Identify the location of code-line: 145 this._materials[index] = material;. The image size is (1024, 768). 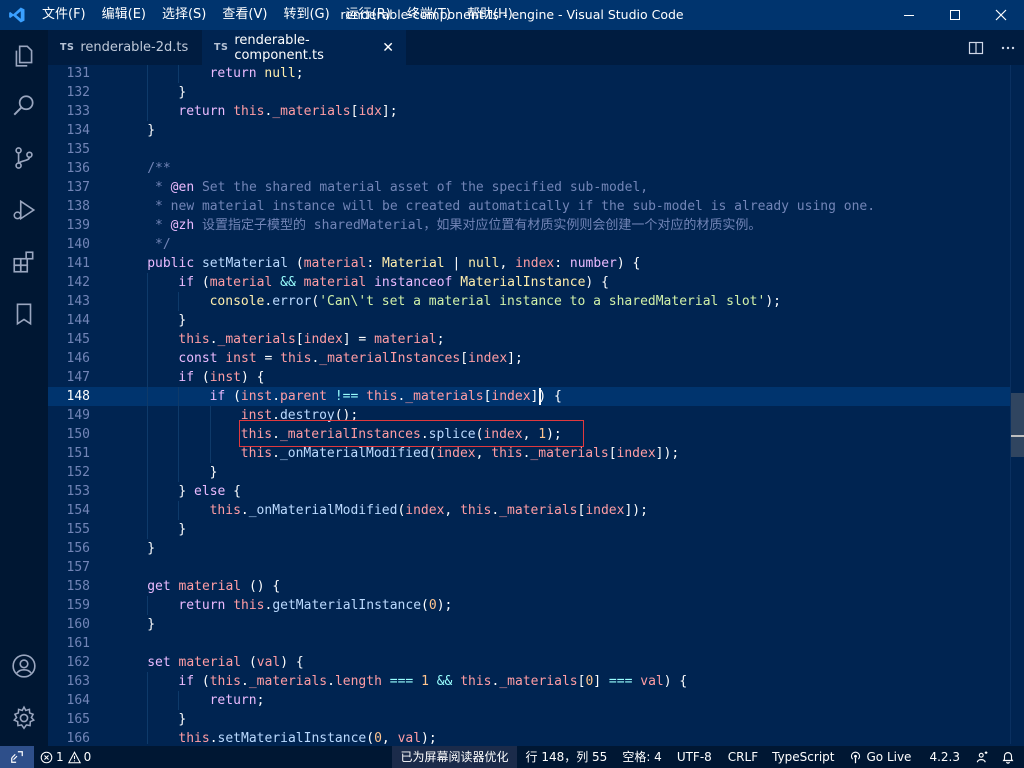
(529, 339).